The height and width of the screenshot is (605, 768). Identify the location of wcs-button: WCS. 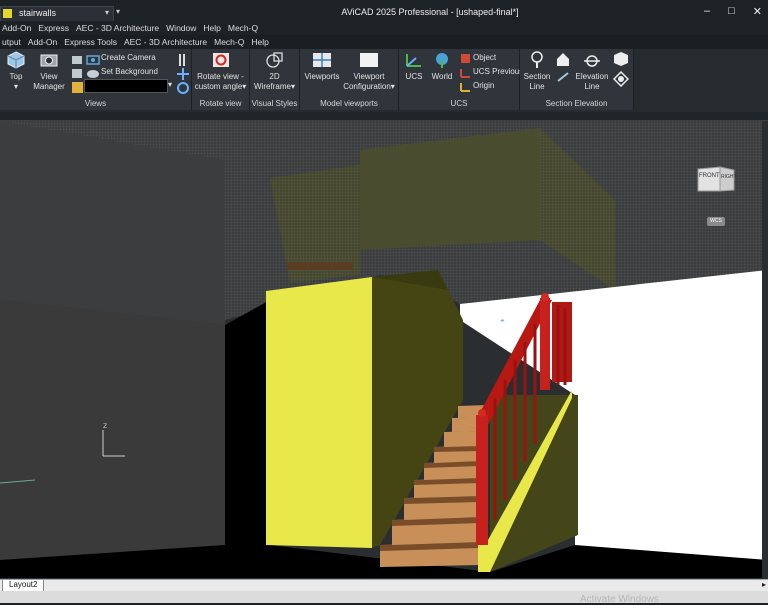
(716, 221).